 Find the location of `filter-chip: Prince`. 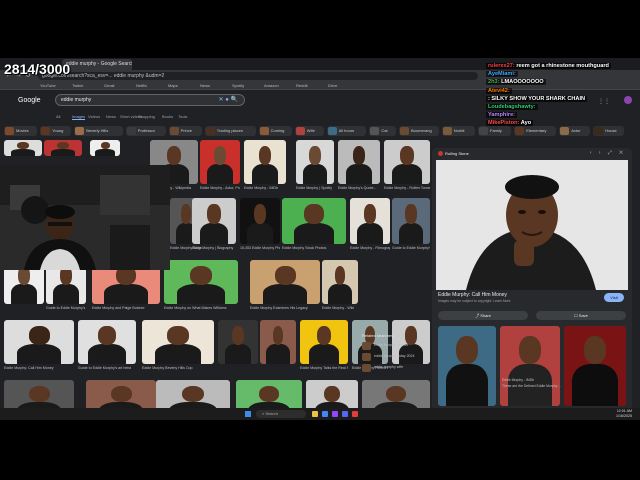

filter-chip: Prince is located at coordinates (185, 131).